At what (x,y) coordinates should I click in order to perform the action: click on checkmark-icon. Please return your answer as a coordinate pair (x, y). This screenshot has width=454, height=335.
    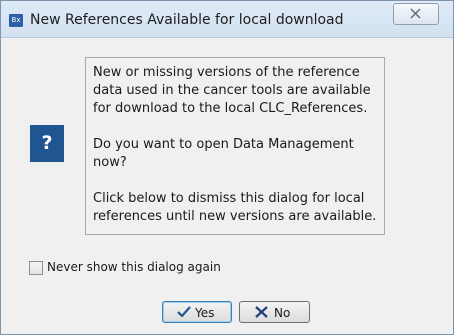
    Looking at the image, I should click on (184, 312).